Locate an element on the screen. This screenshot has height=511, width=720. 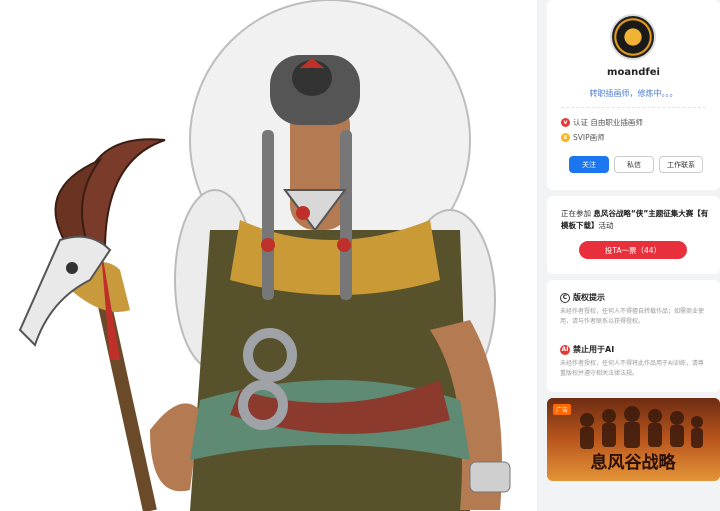
work-contact-button: 工作联系 is located at coordinates (681, 164).